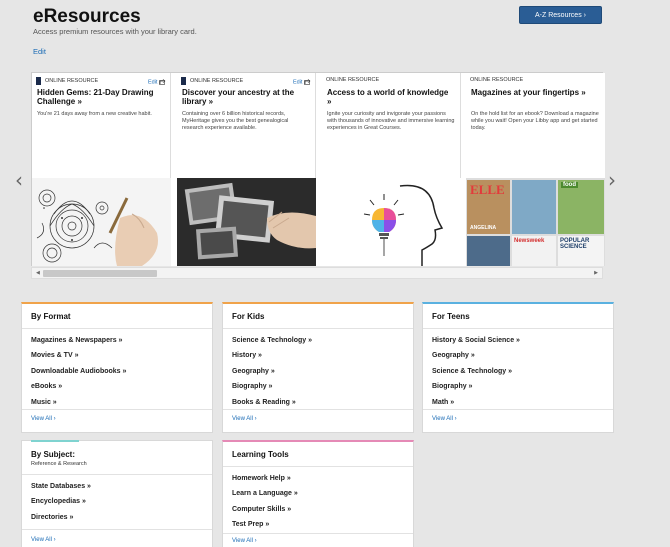 The width and height of the screenshot is (670, 547). I want to click on magazine-label: ELLE, so click(487, 189).